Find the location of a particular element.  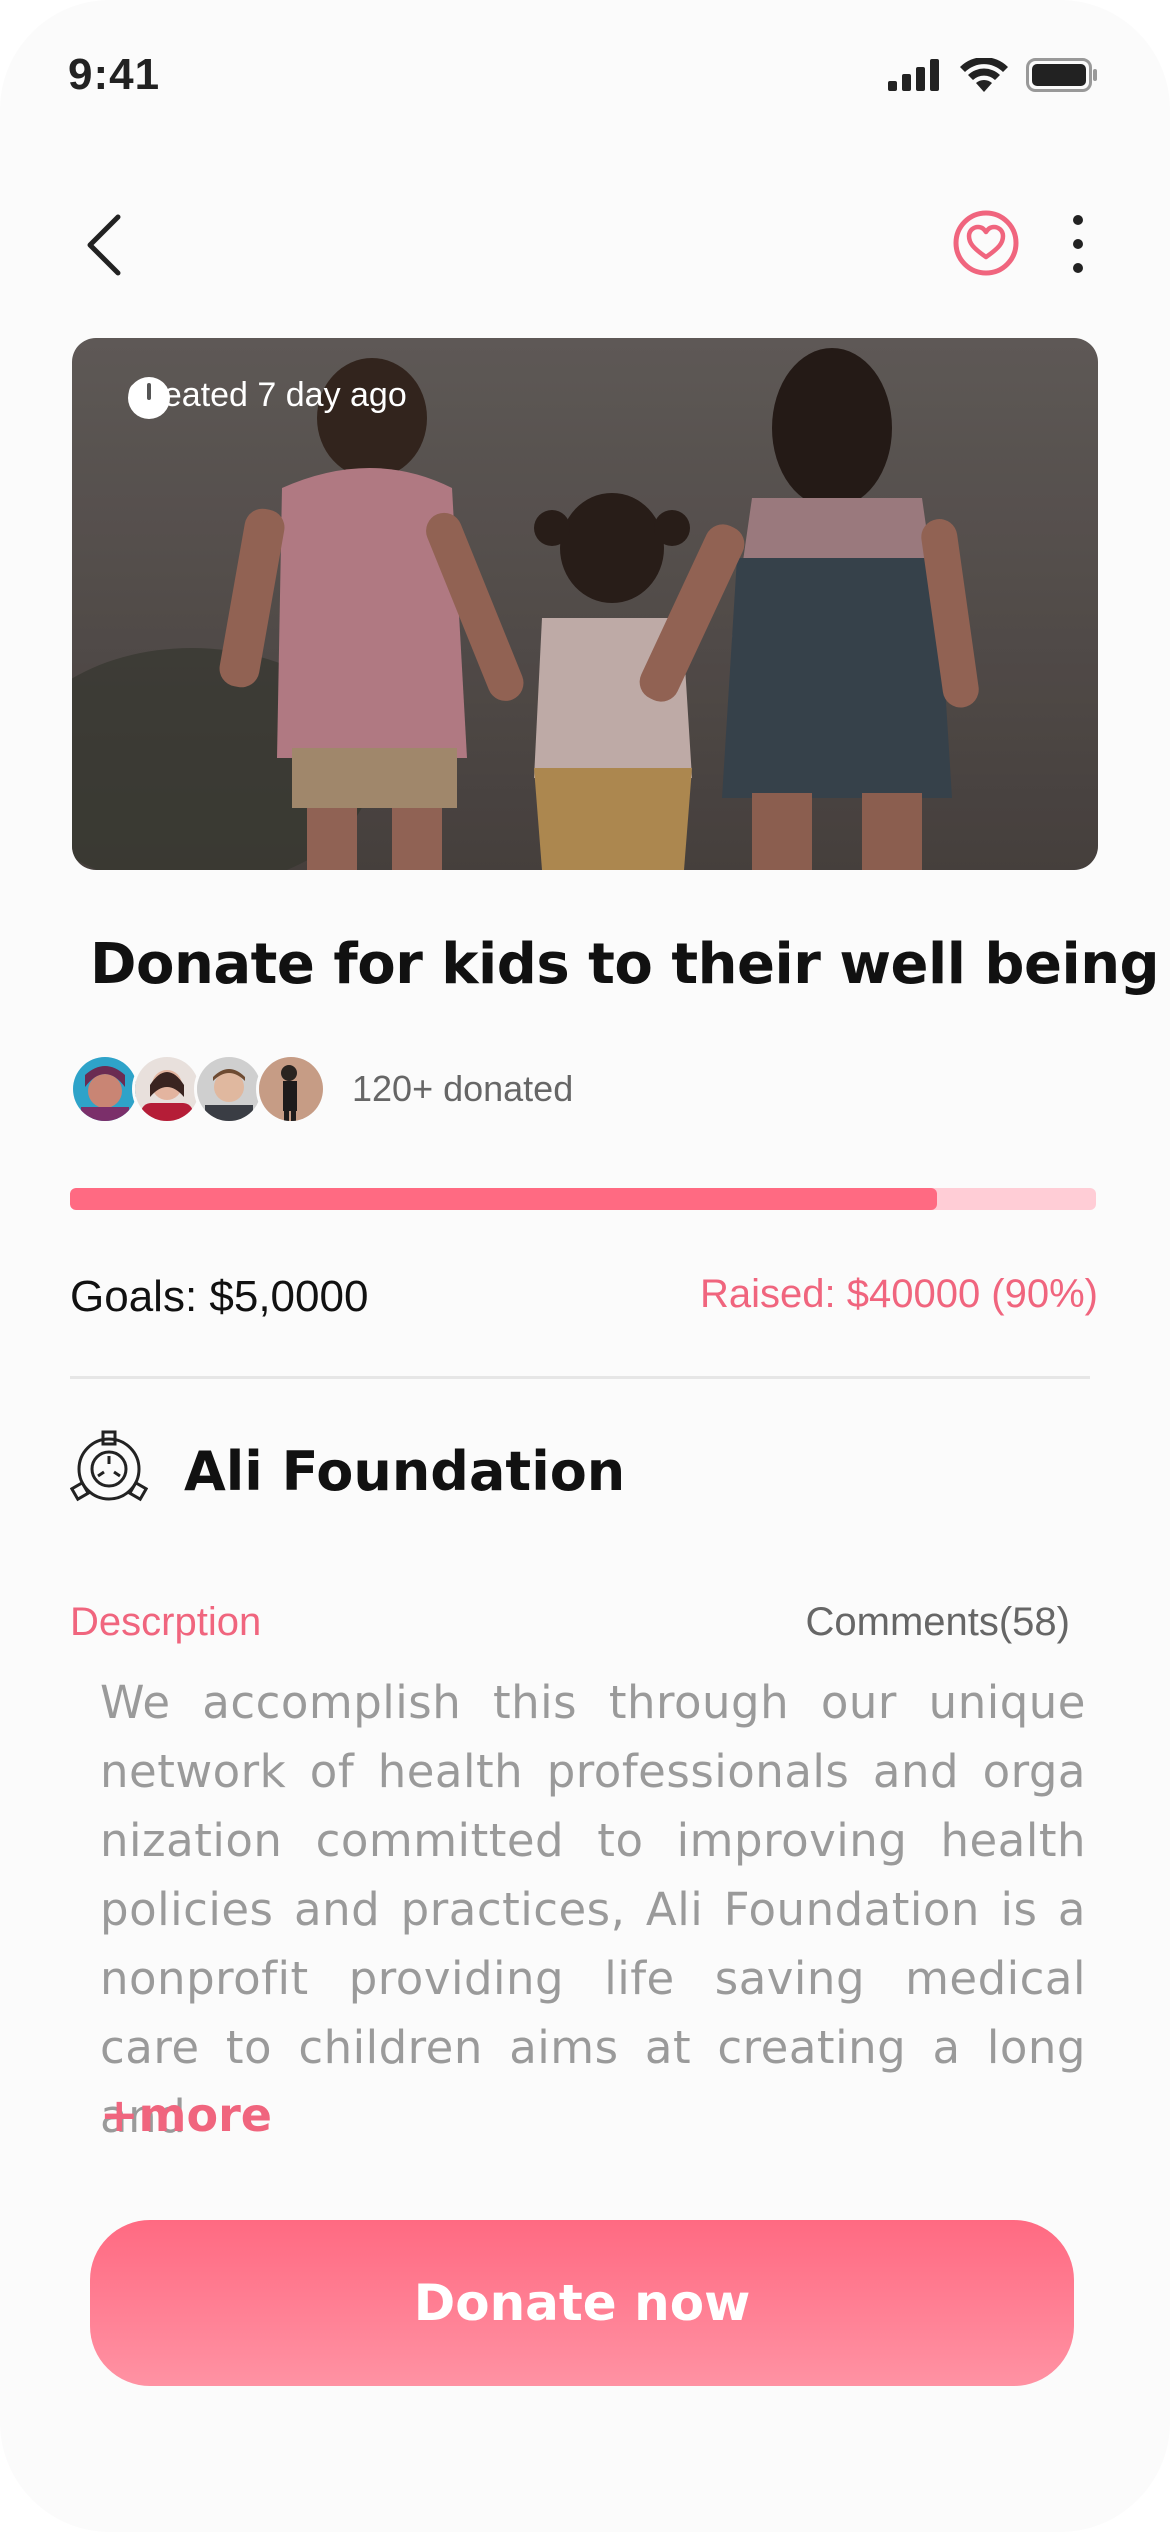

funding-progress-bar is located at coordinates (583, 1199).